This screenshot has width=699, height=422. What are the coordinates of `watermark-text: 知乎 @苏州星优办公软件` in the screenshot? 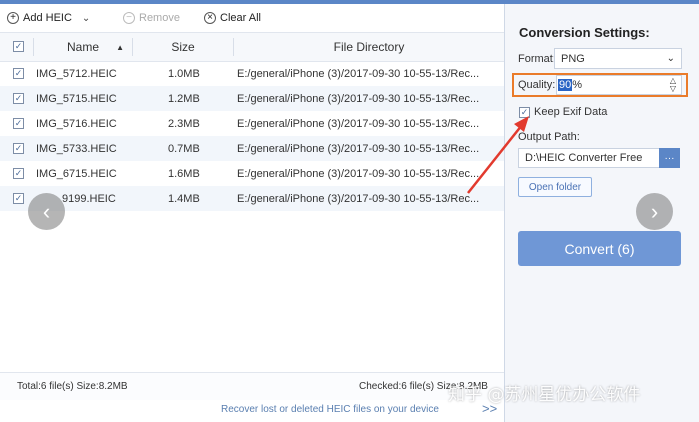 It's located at (544, 395).